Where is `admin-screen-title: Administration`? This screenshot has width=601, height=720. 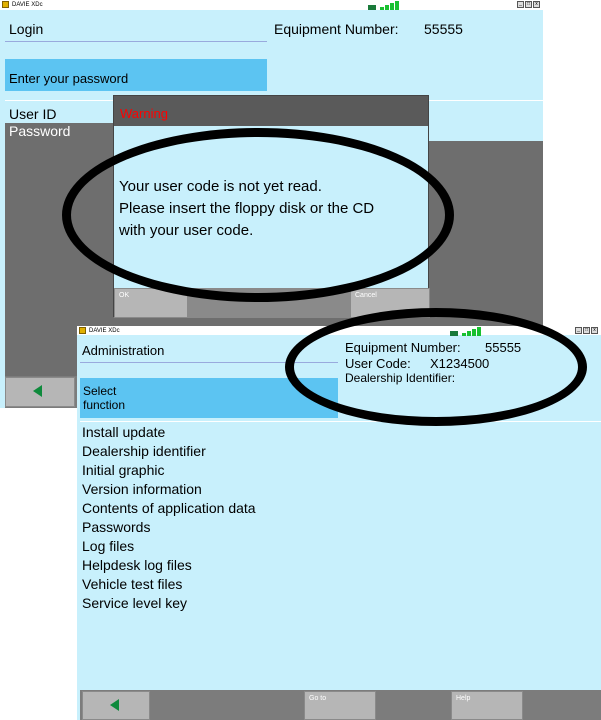 admin-screen-title: Administration is located at coordinates (123, 350).